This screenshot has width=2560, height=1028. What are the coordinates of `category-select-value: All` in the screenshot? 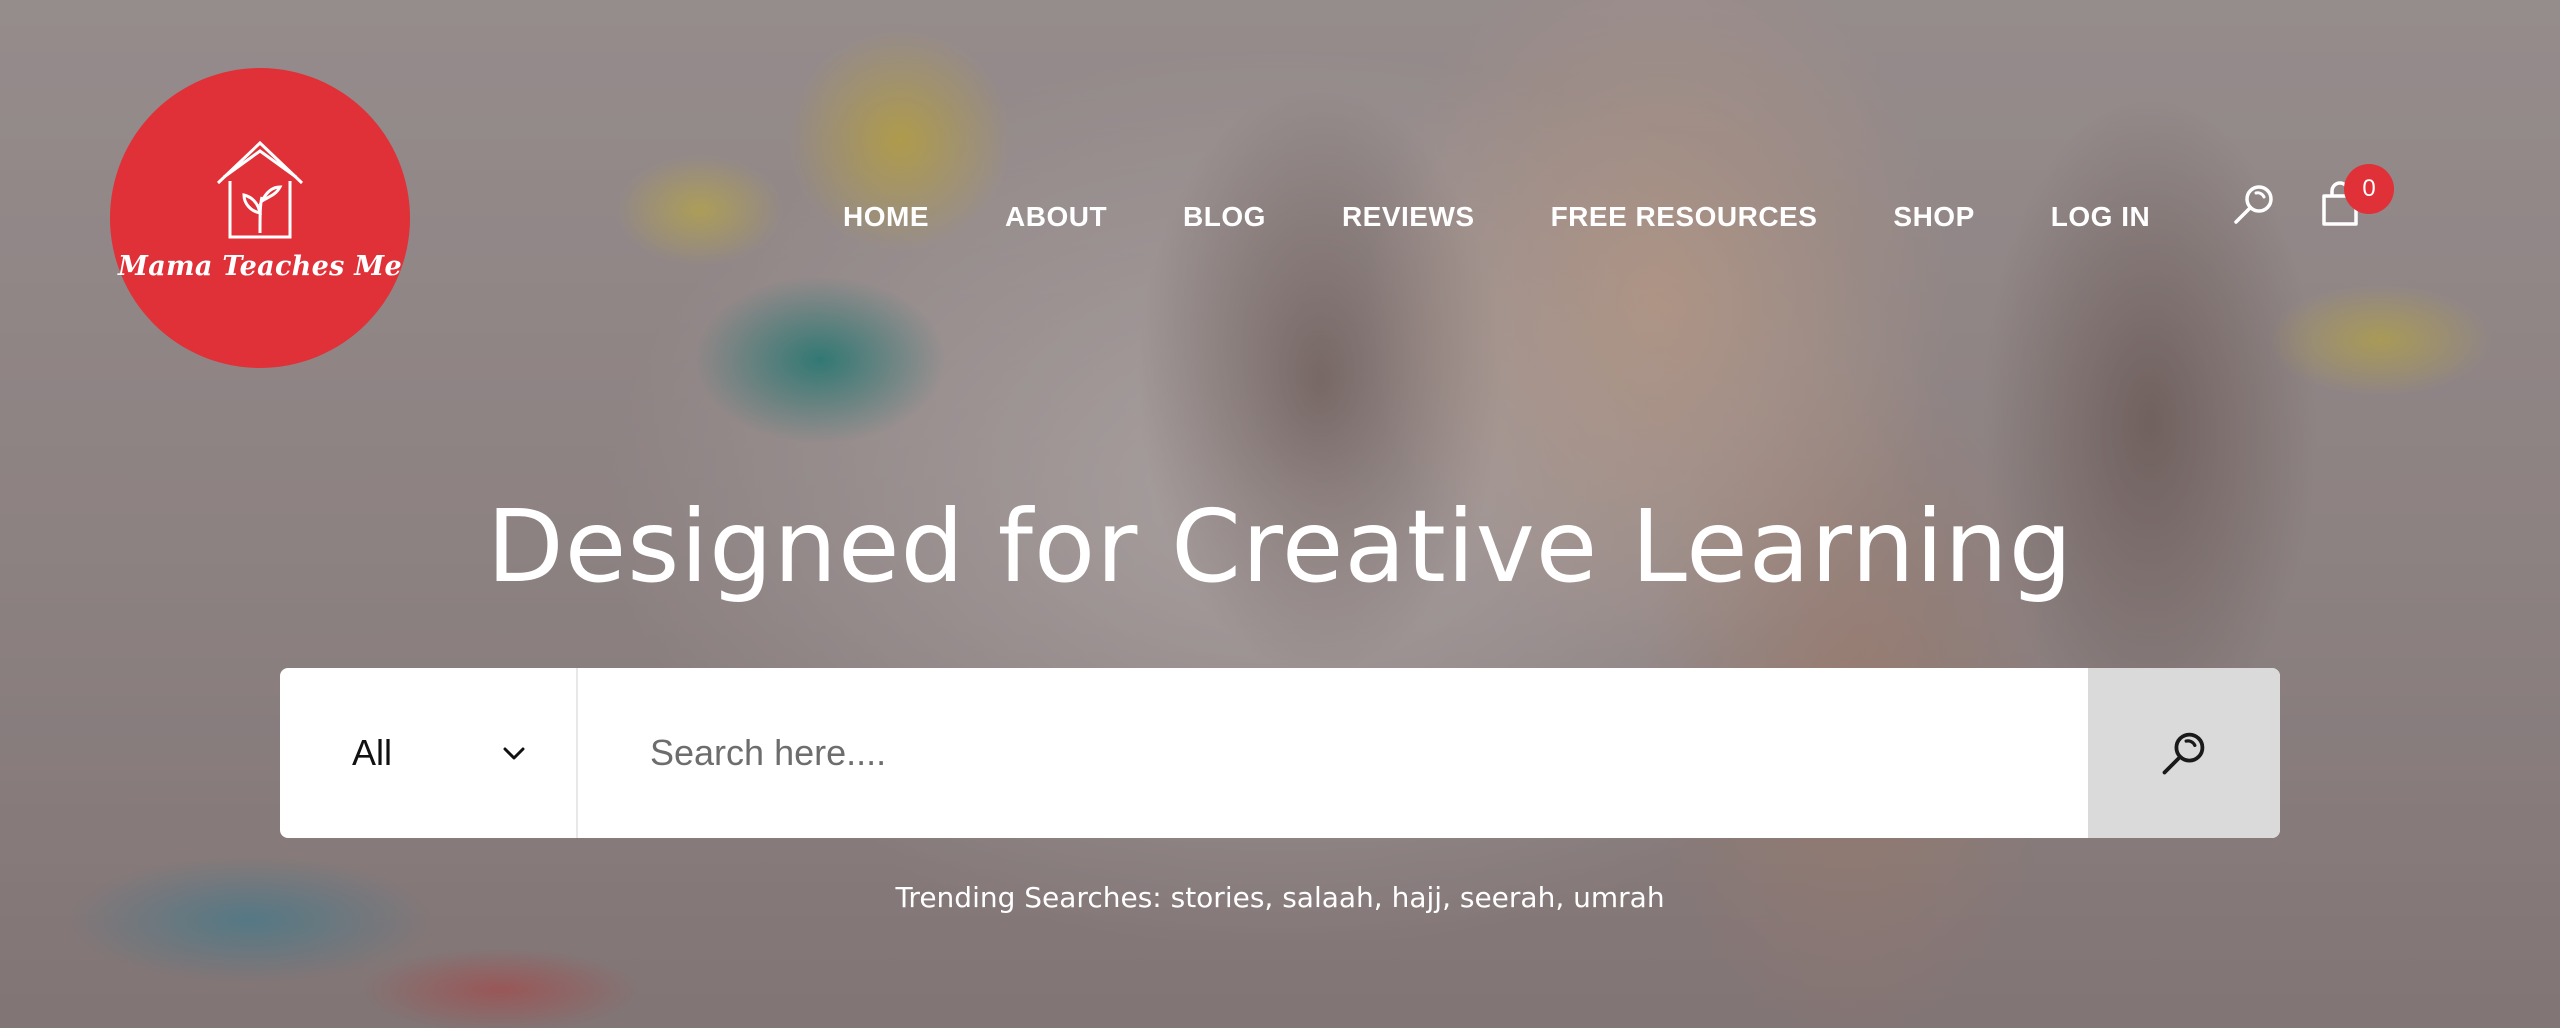 It's located at (372, 752).